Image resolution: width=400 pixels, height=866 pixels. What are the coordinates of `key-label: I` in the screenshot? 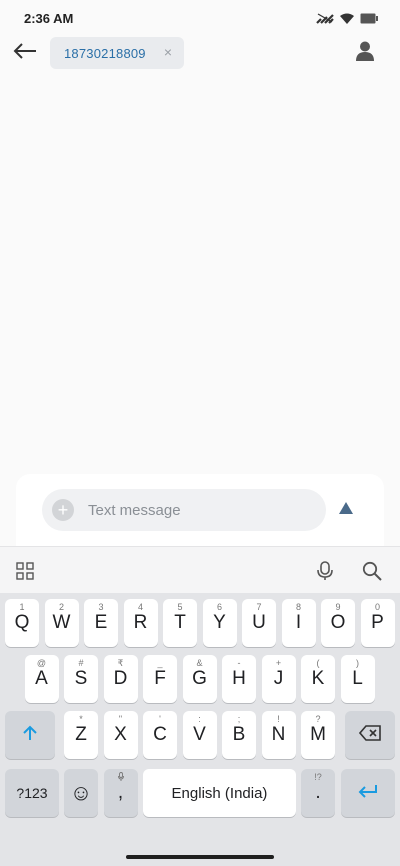 It's located at (298, 622).